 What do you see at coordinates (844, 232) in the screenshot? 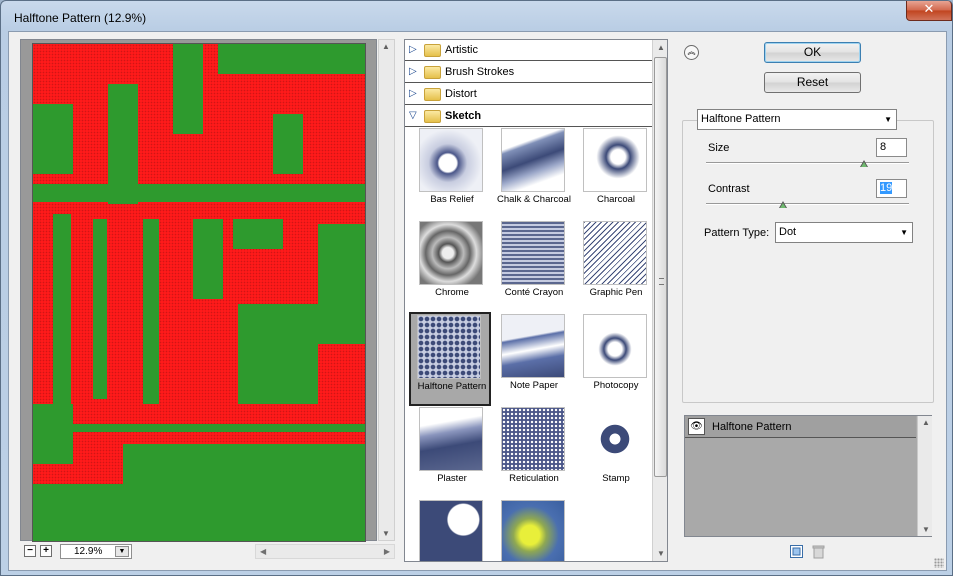
I see `pattern-type-select: Dot ▼` at bounding box center [844, 232].